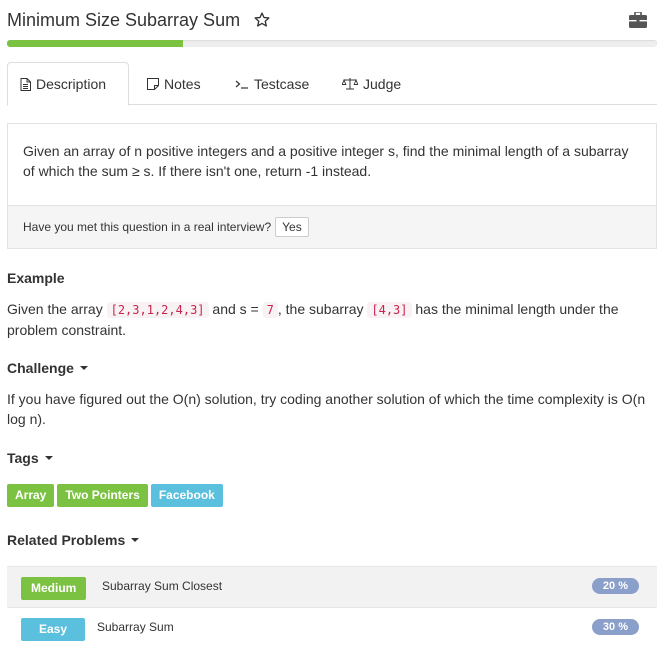 This screenshot has width=670, height=661. I want to click on tab-notes: Notes, so click(177, 83).